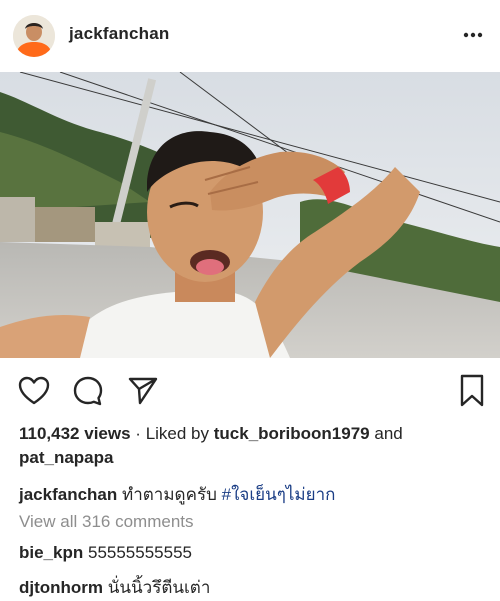 The image size is (500, 601). I want to click on views-count: 110,432 views, so click(75, 433).